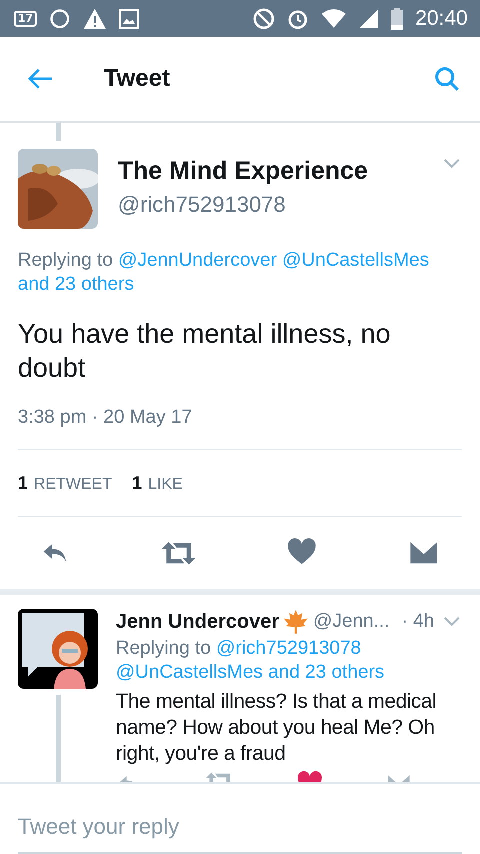  I want to click on tweet-timestamp: 3:38 pm · 20 May 17, so click(240, 428).